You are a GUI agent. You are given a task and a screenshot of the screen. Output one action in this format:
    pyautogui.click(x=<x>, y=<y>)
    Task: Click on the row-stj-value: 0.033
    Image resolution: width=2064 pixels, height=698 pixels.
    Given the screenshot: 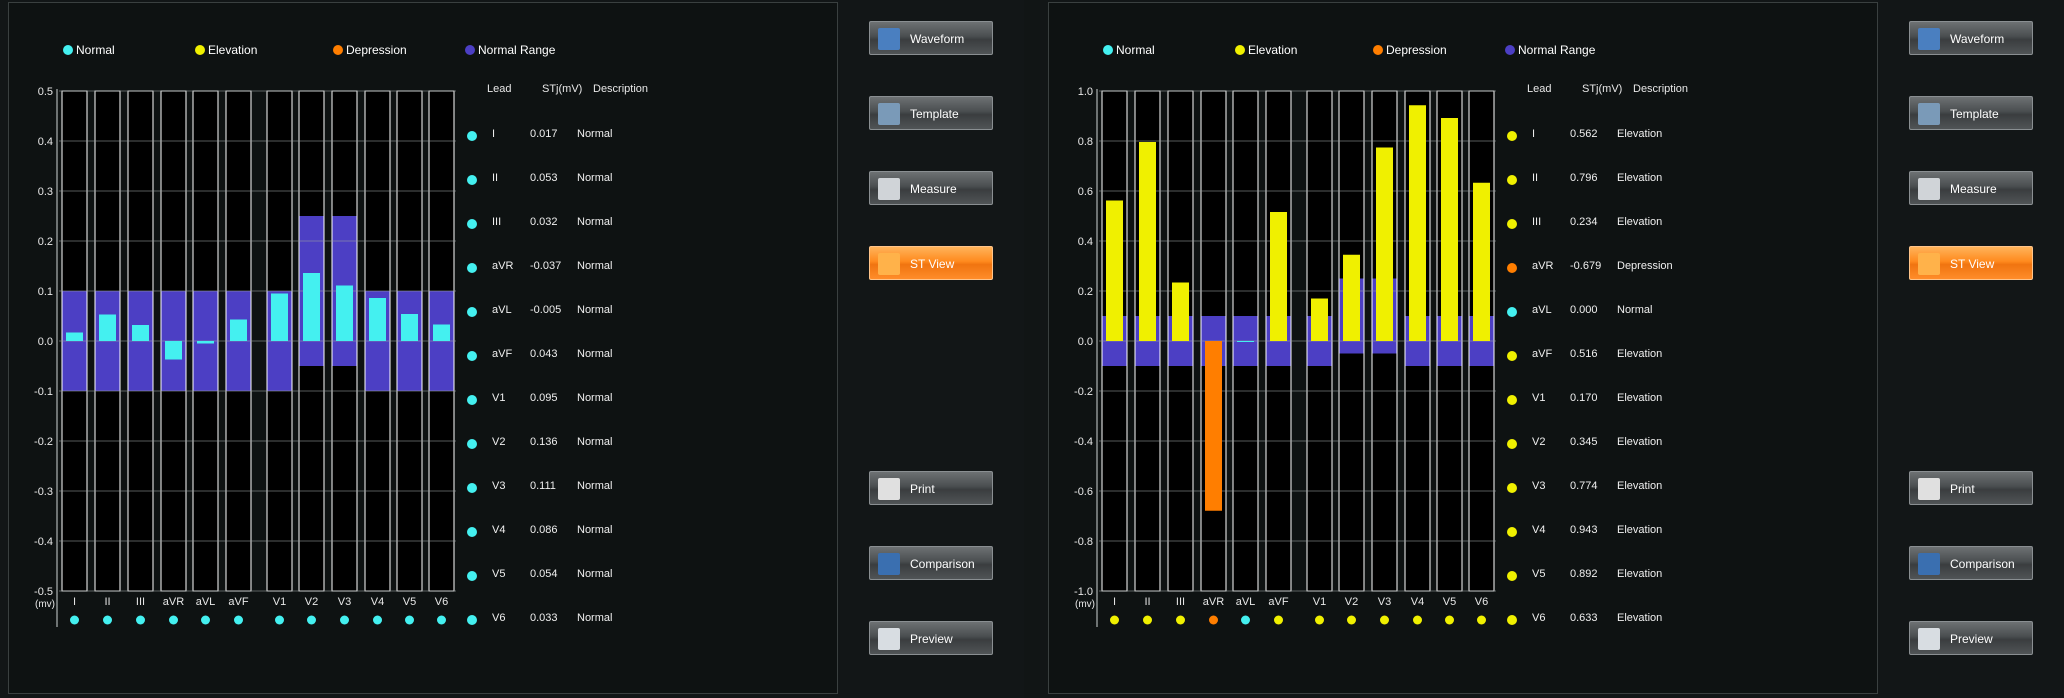 What is the action you would take?
    pyautogui.click(x=544, y=618)
    